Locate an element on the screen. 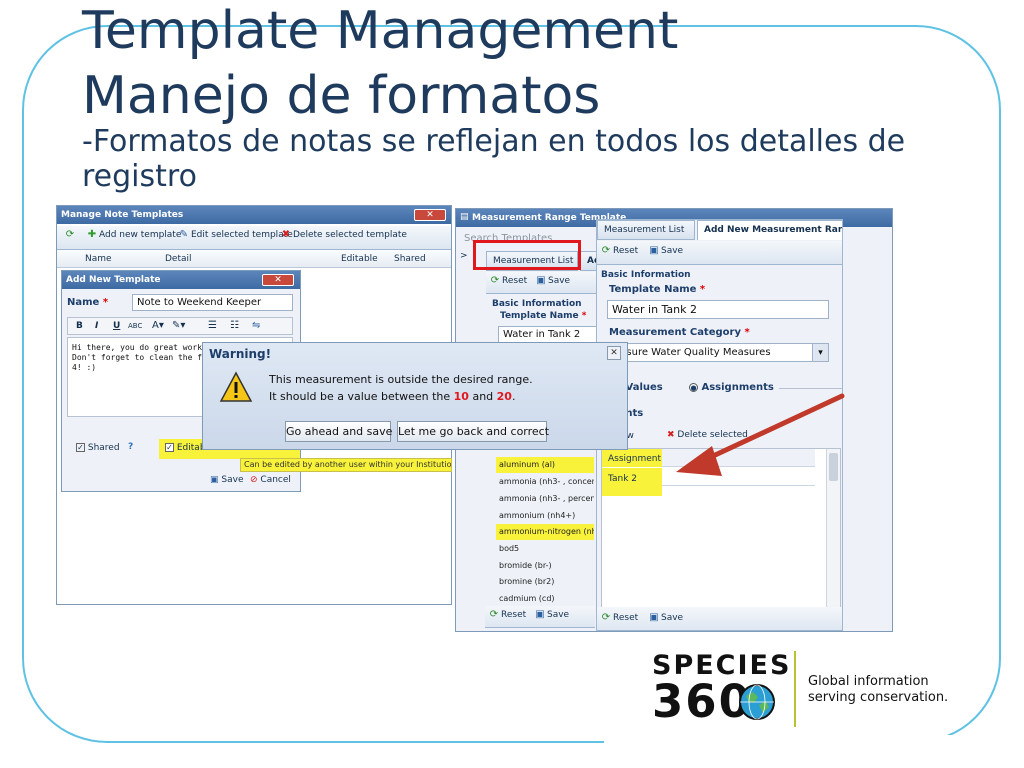 The image size is (1024, 768). logo-number: 360 is located at coordinates (702, 701).